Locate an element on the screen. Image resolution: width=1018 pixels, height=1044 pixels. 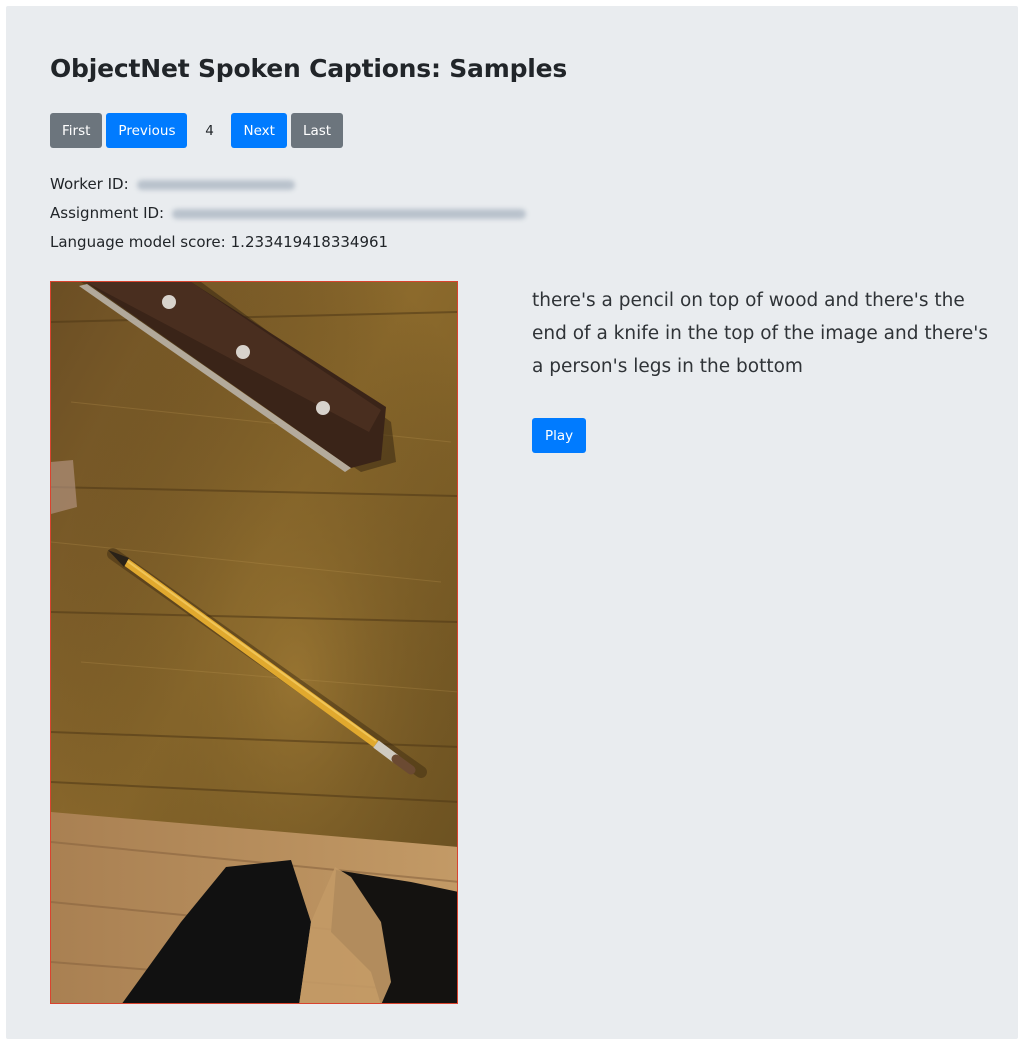
lm-score-value: 1.233419418334961 is located at coordinates (309, 242).